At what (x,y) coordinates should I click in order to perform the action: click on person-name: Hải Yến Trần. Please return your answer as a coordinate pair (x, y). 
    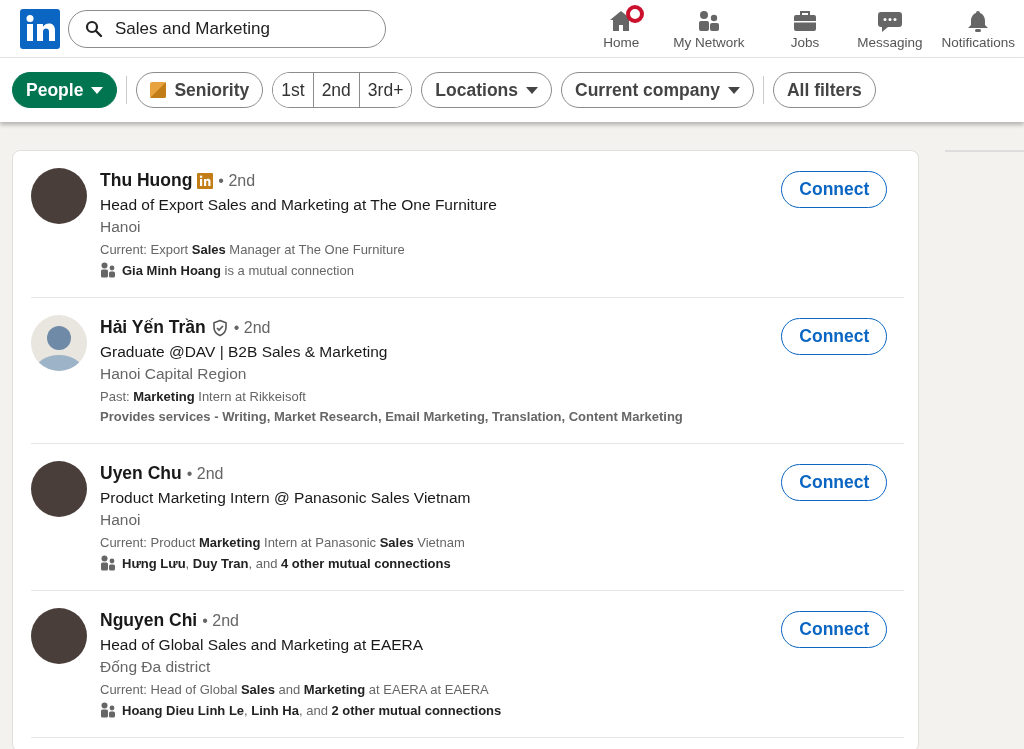
    Looking at the image, I should click on (153, 327).